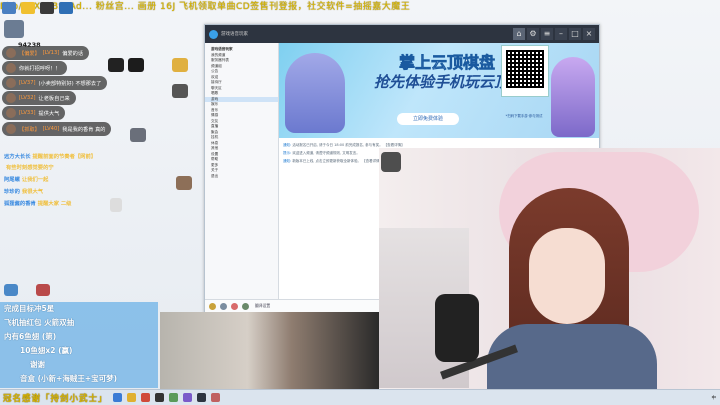  What do you see at coordinates (30, 336) in the screenshot?
I see `info-line: 内有6鱼翅 (第)` at bounding box center [30, 336].